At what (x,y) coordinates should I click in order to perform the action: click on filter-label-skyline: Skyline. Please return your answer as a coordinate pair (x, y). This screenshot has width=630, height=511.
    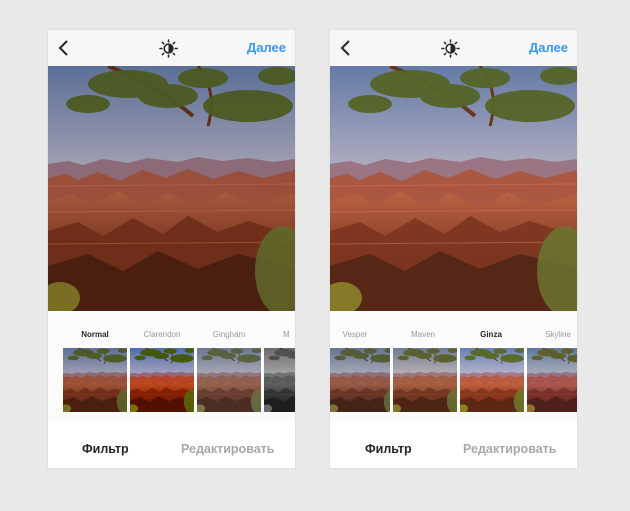
    Looking at the image, I should click on (552, 334).